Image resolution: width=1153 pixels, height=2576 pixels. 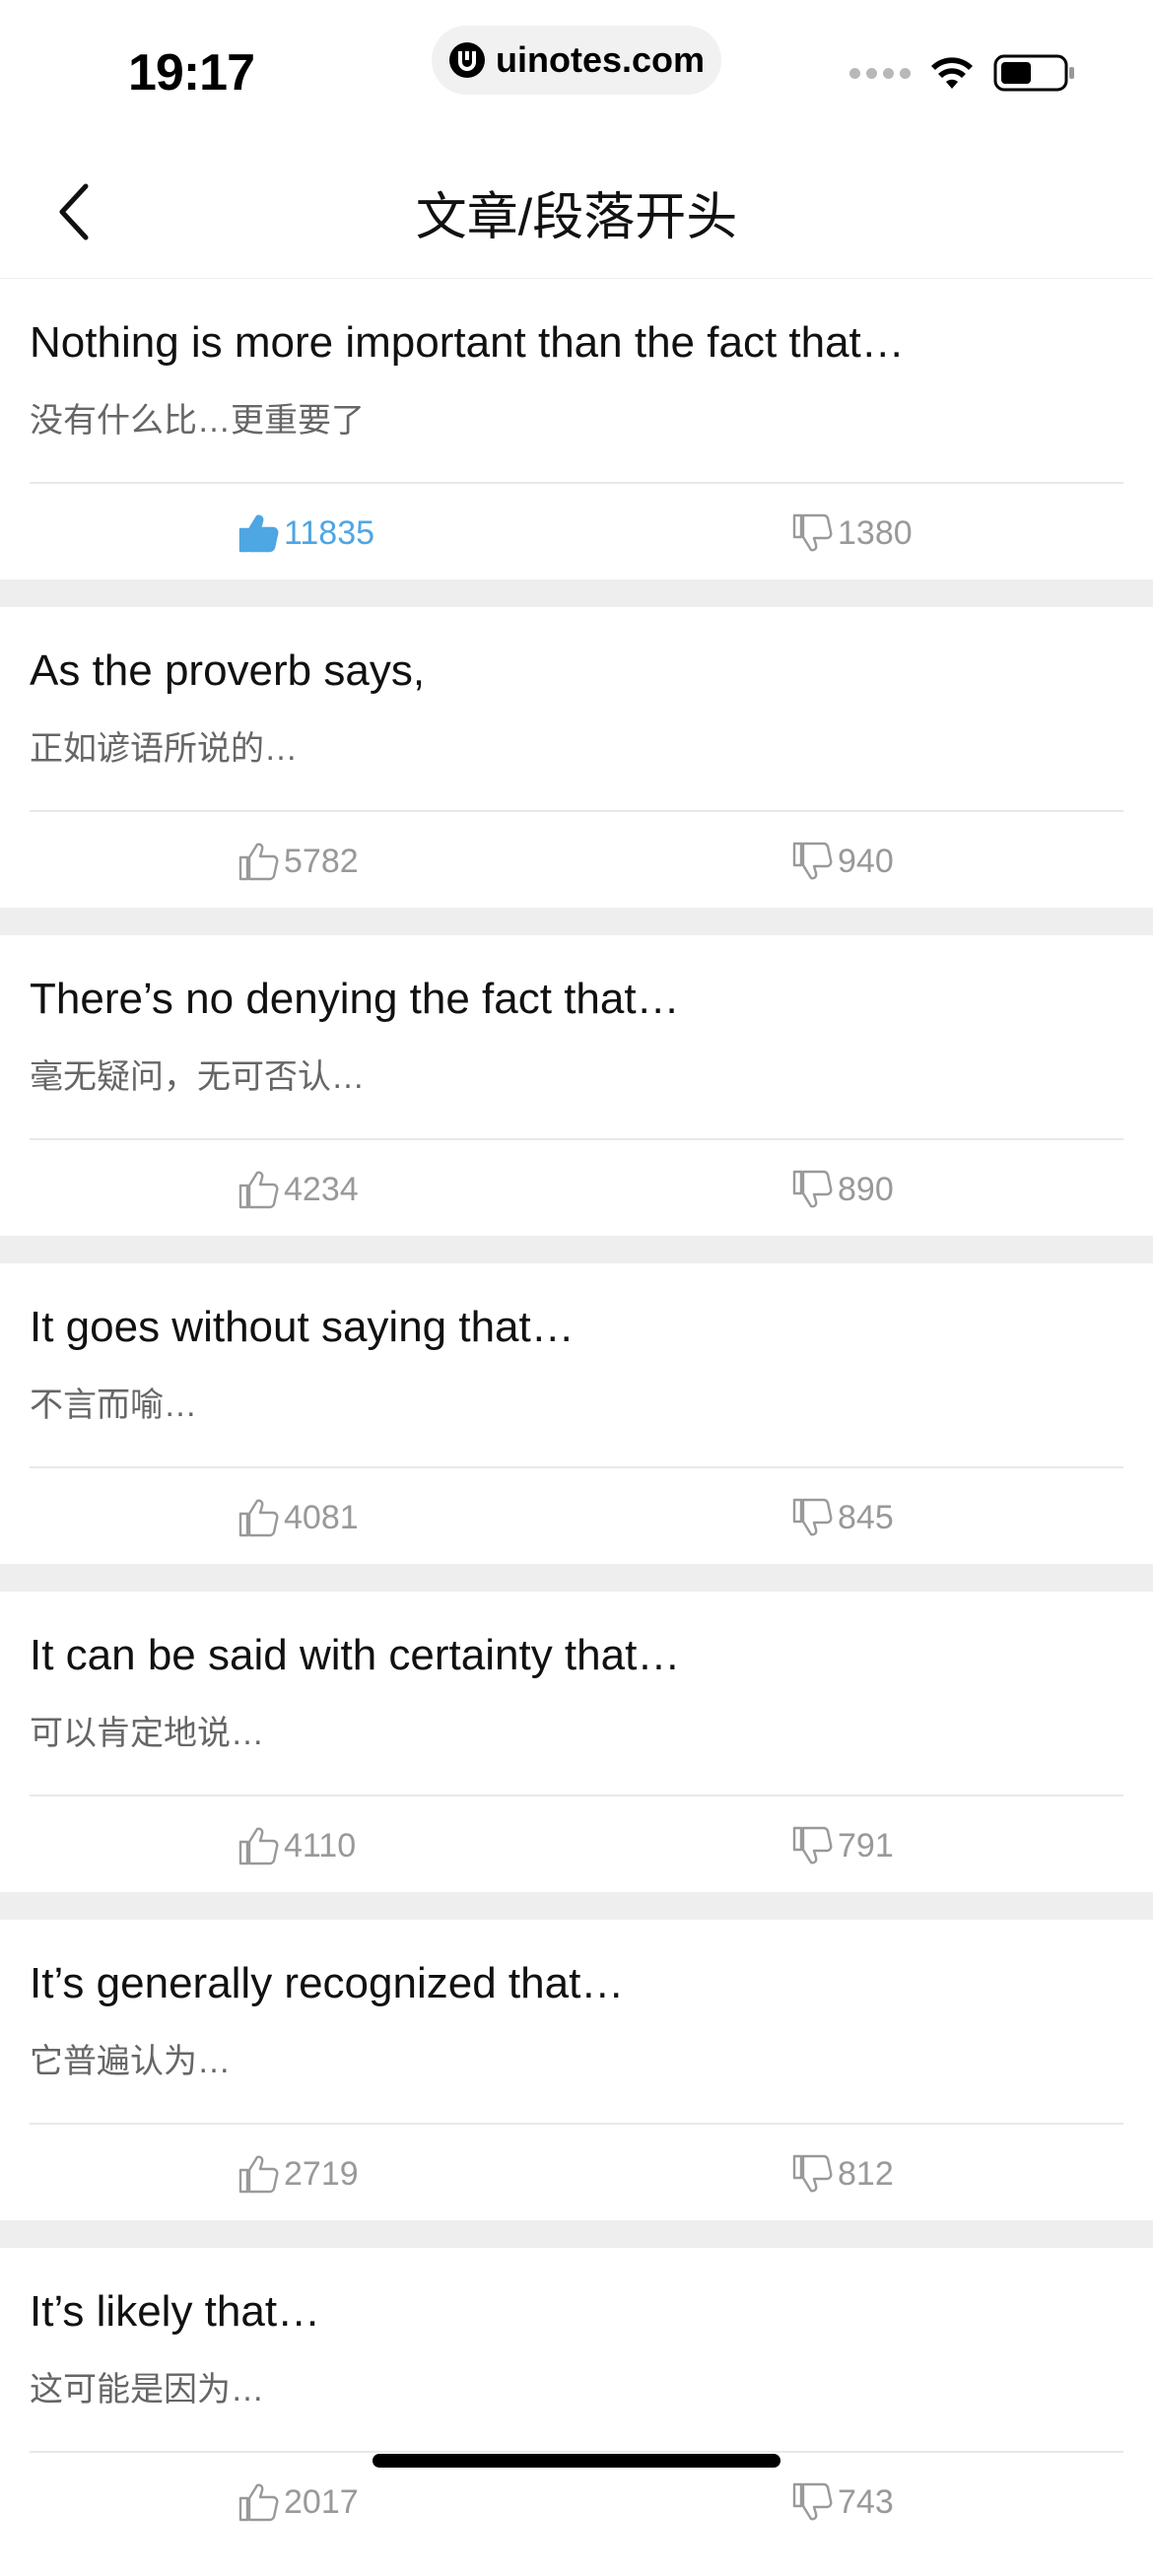 What do you see at coordinates (576, 2461) in the screenshot?
I see `home-indicator` at bounding box center [576, 2461].